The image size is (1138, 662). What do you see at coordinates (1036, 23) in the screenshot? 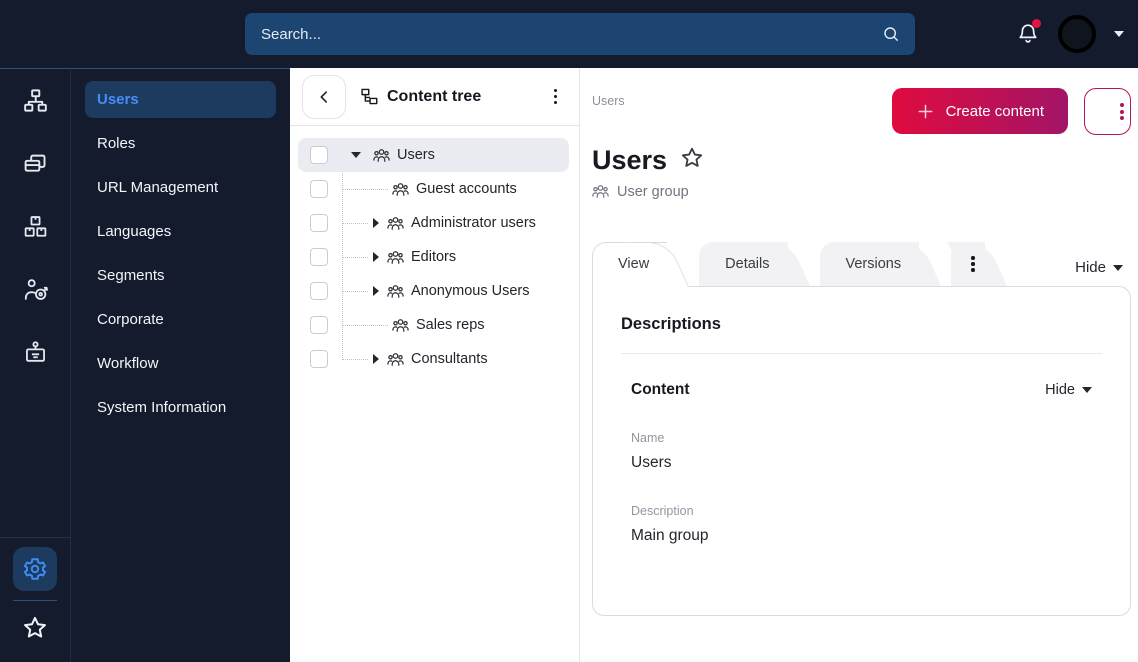
I see `notification-dot` at bounding box center [1036, 23].